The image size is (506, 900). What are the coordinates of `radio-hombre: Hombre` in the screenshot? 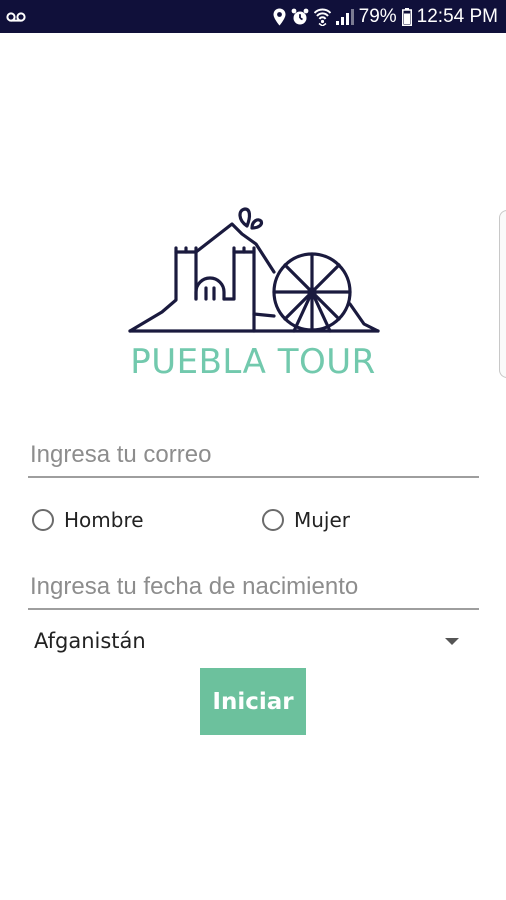 It's located at (88, 520).